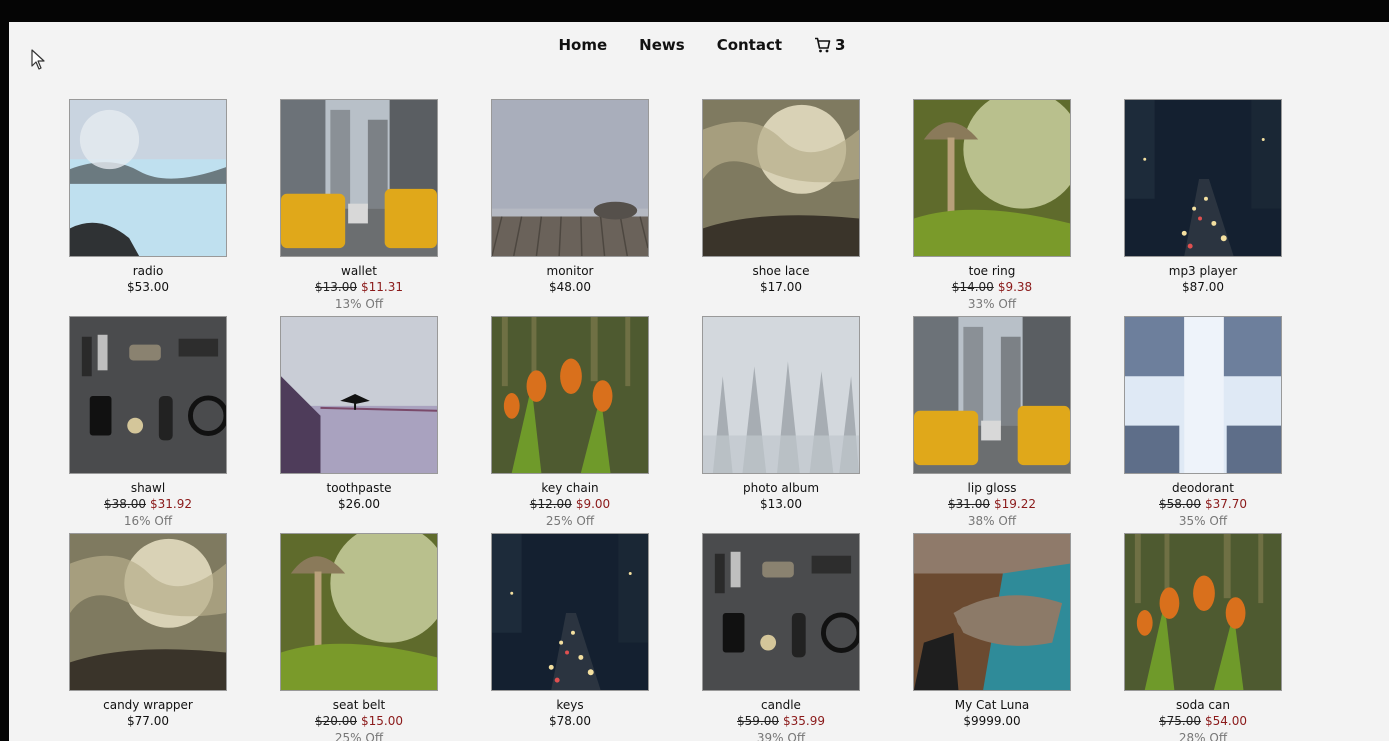 The width and height of the screenshot is (1389, 741). What do you see at coordinates (148, 287) in the screenshot?
I see `product-price-row: $53.00` at bounding box center [148, 287].